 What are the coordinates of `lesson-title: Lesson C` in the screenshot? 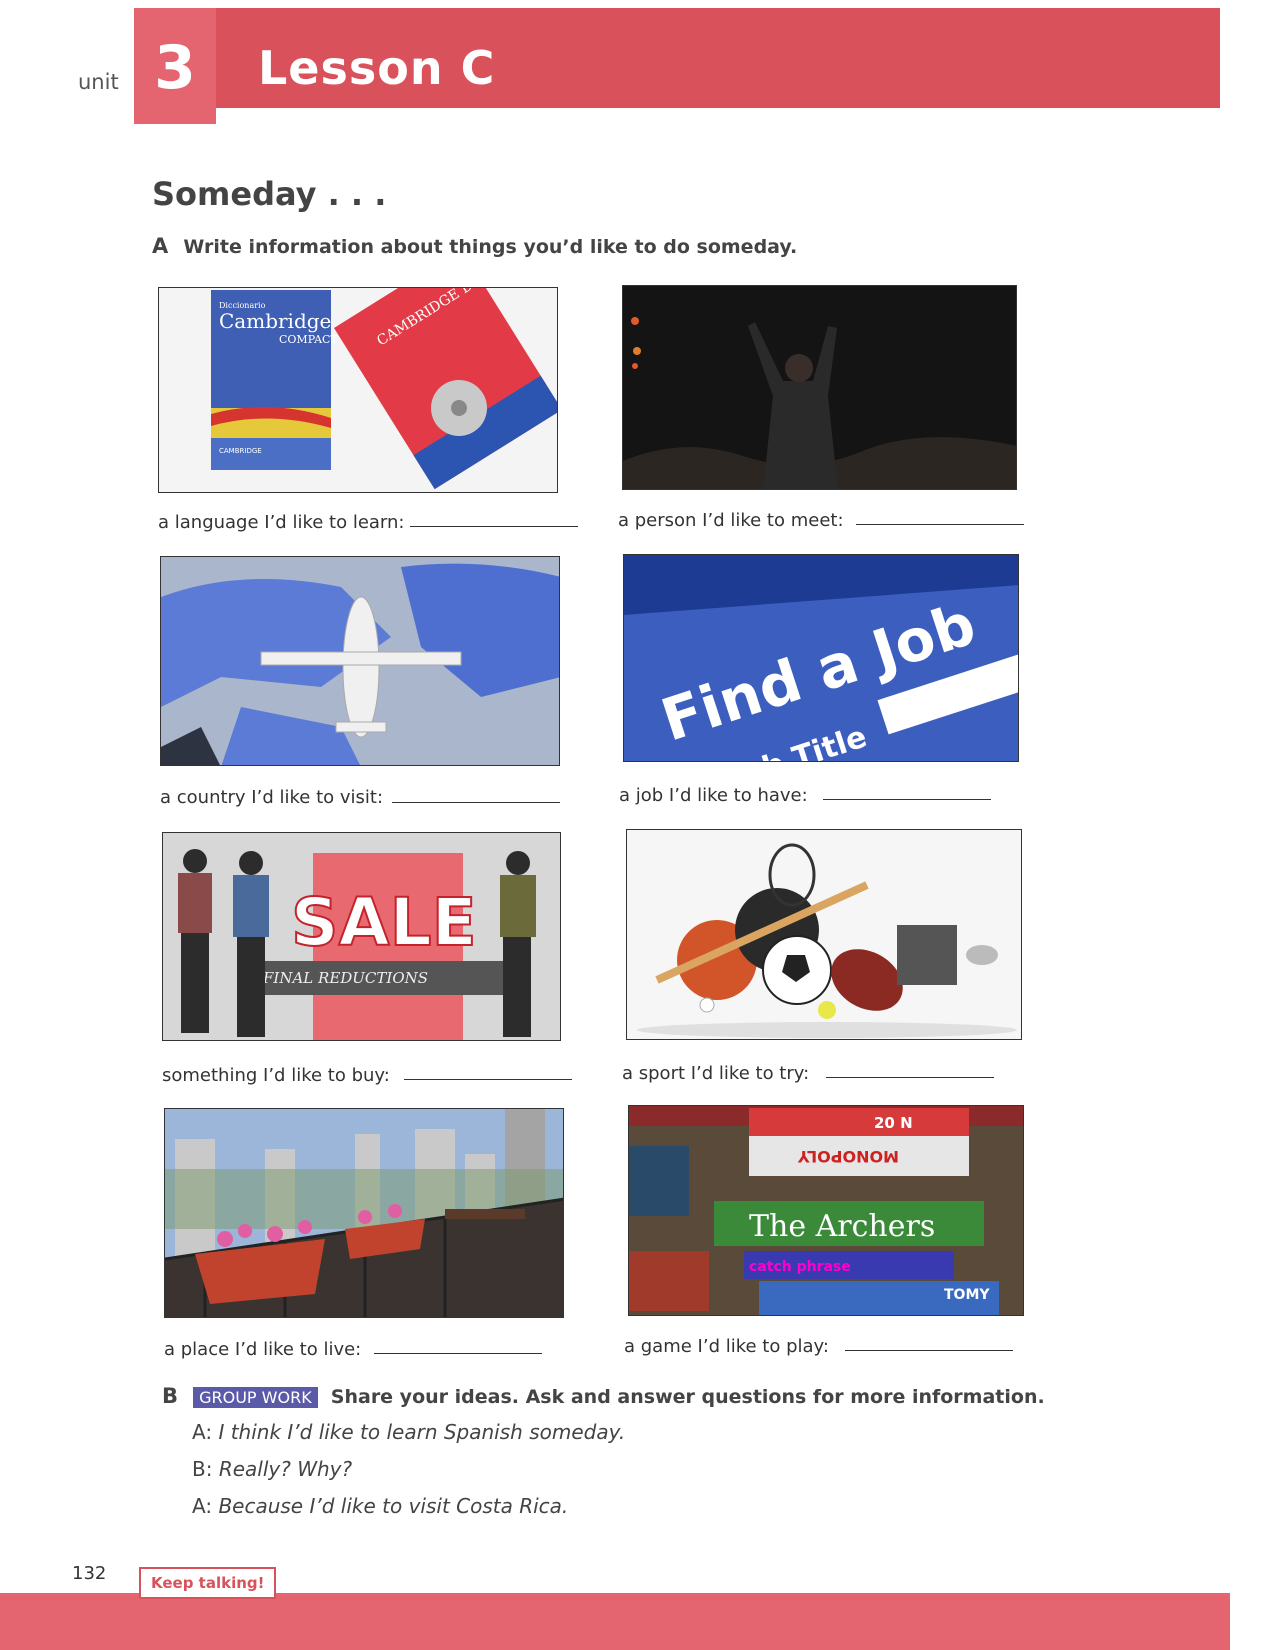 It's located at (377, 68).